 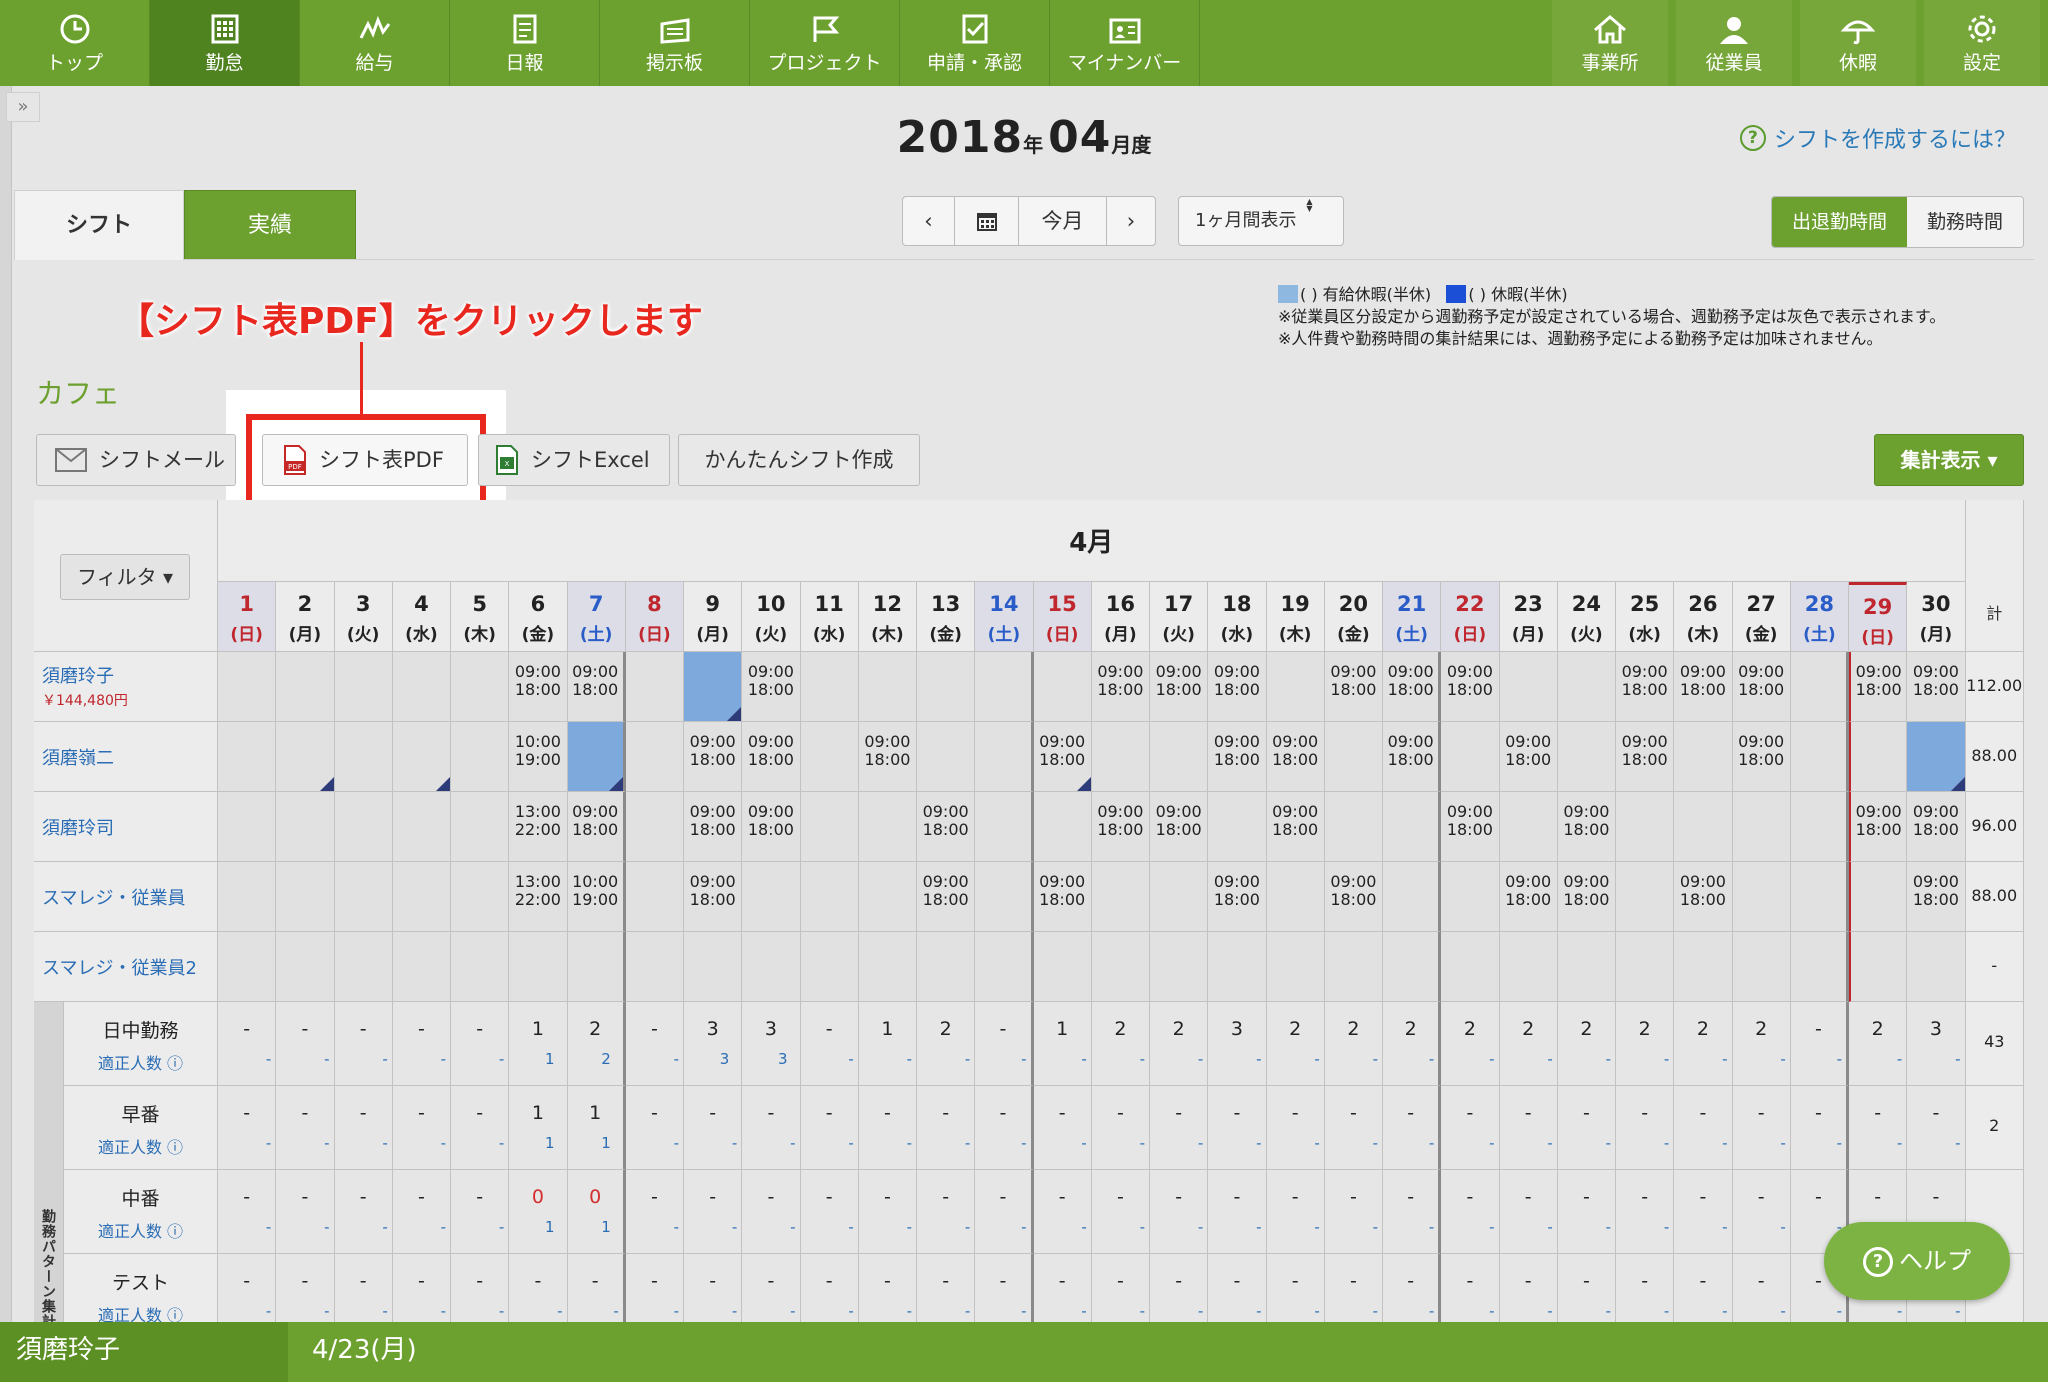 What do you see at coordinates (538, 827) in the screenshot?
I see `shift-cell: 13:00 22:00` at bounding box center [538, 827].